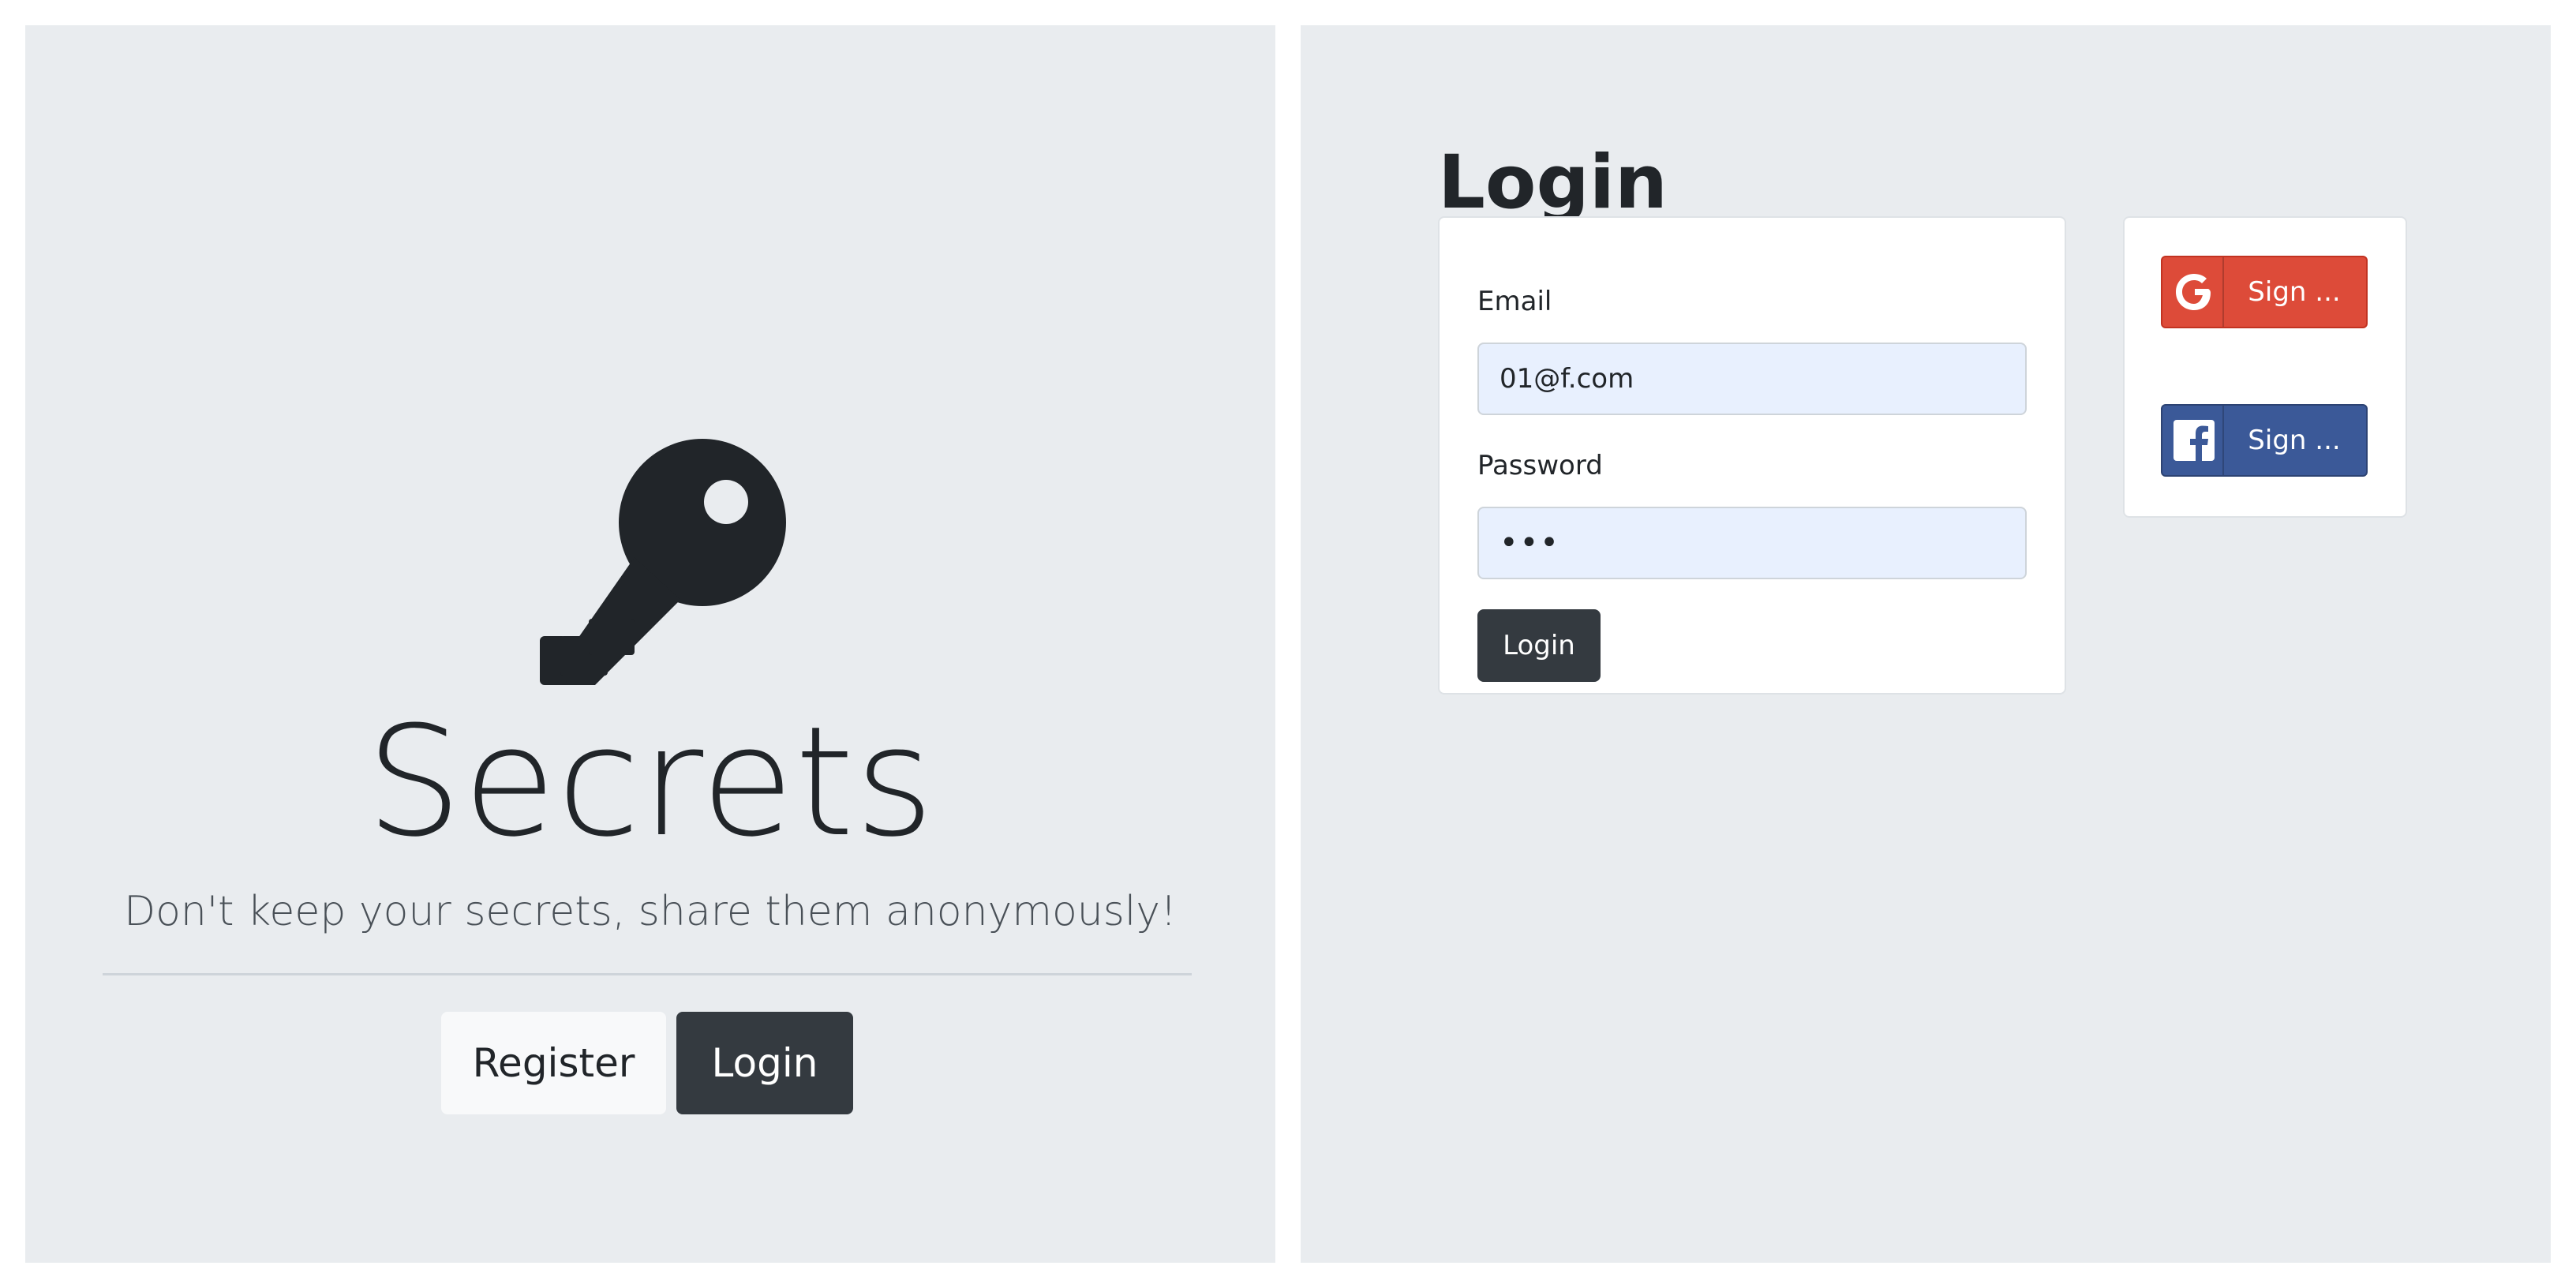 The image size is (2576, 1288). Describe the element at coordinates (650, 783) in the screenshot. I see `app-title: Secrets` at that location.